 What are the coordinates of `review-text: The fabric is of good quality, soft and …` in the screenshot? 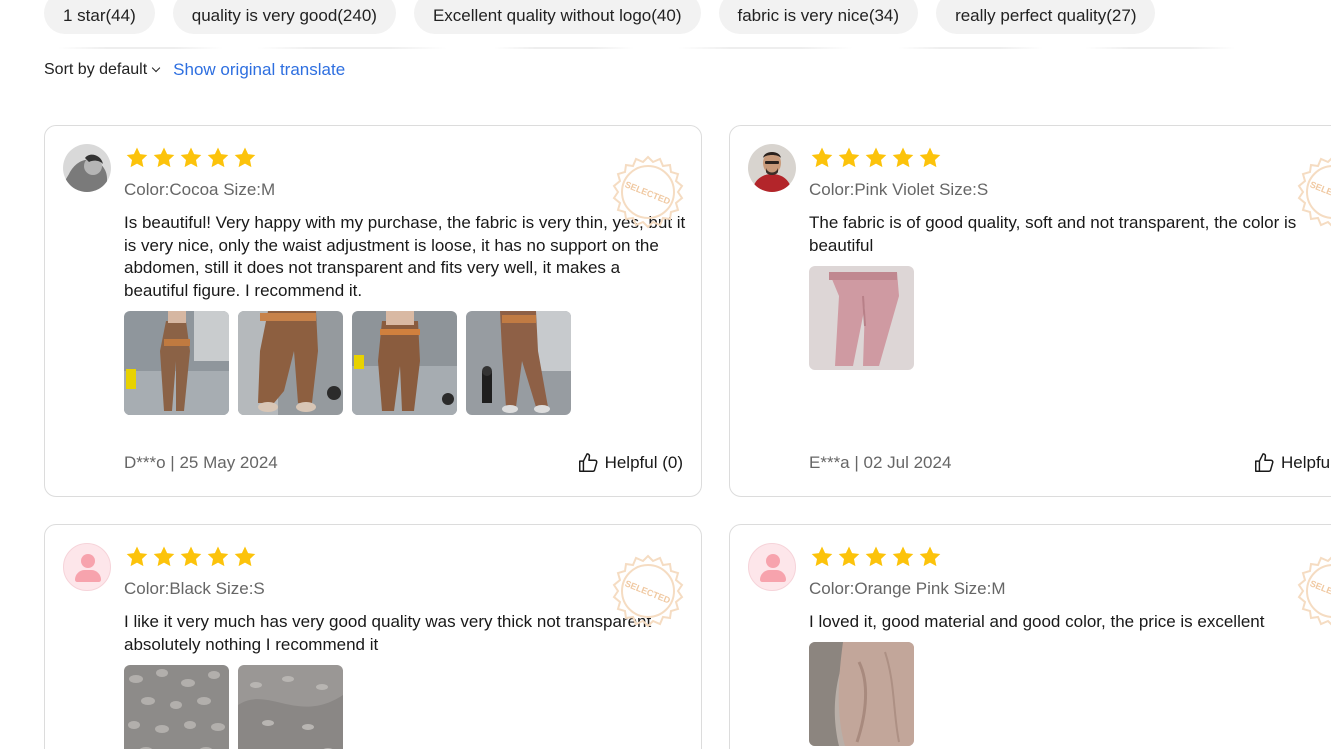 It's located at (1053, 234).